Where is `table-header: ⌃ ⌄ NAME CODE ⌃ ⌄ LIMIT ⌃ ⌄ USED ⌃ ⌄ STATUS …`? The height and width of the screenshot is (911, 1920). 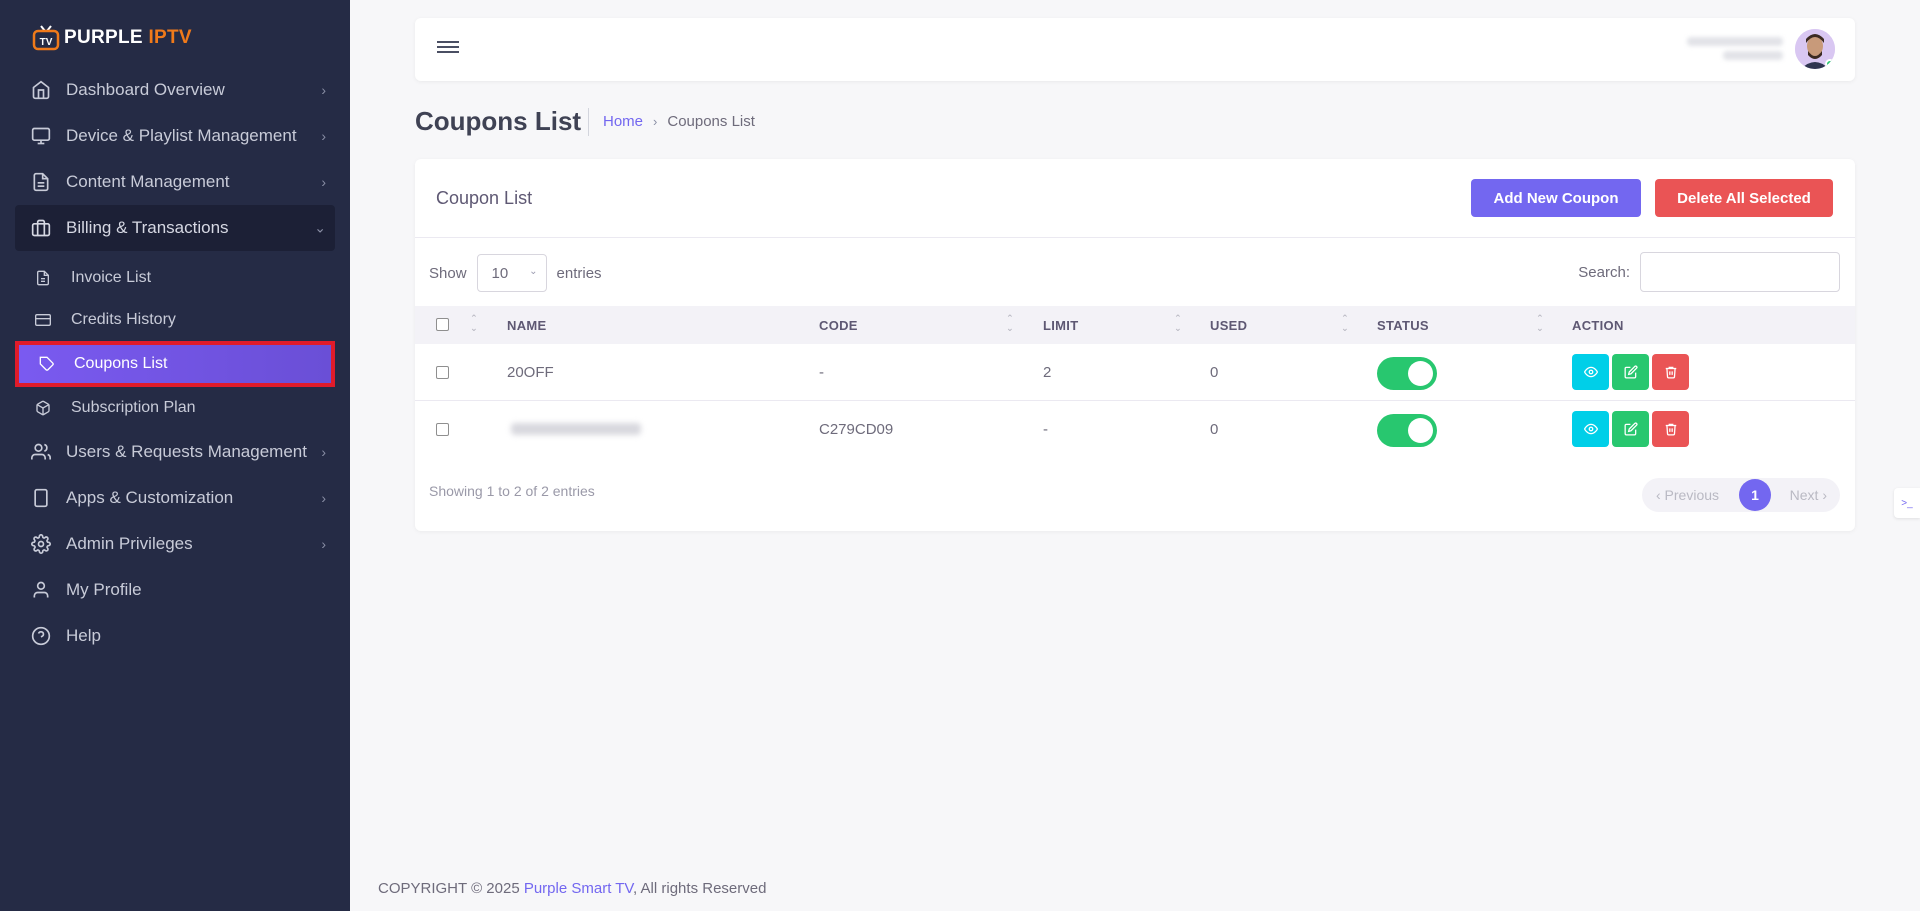
table-header: ⌃ ⌄ NAME CODE ⌃ ⌄ LIMIT ⌃ ⌄ USED ⌃ ⌄ STATUS … is located at coordinates (1135, 325).